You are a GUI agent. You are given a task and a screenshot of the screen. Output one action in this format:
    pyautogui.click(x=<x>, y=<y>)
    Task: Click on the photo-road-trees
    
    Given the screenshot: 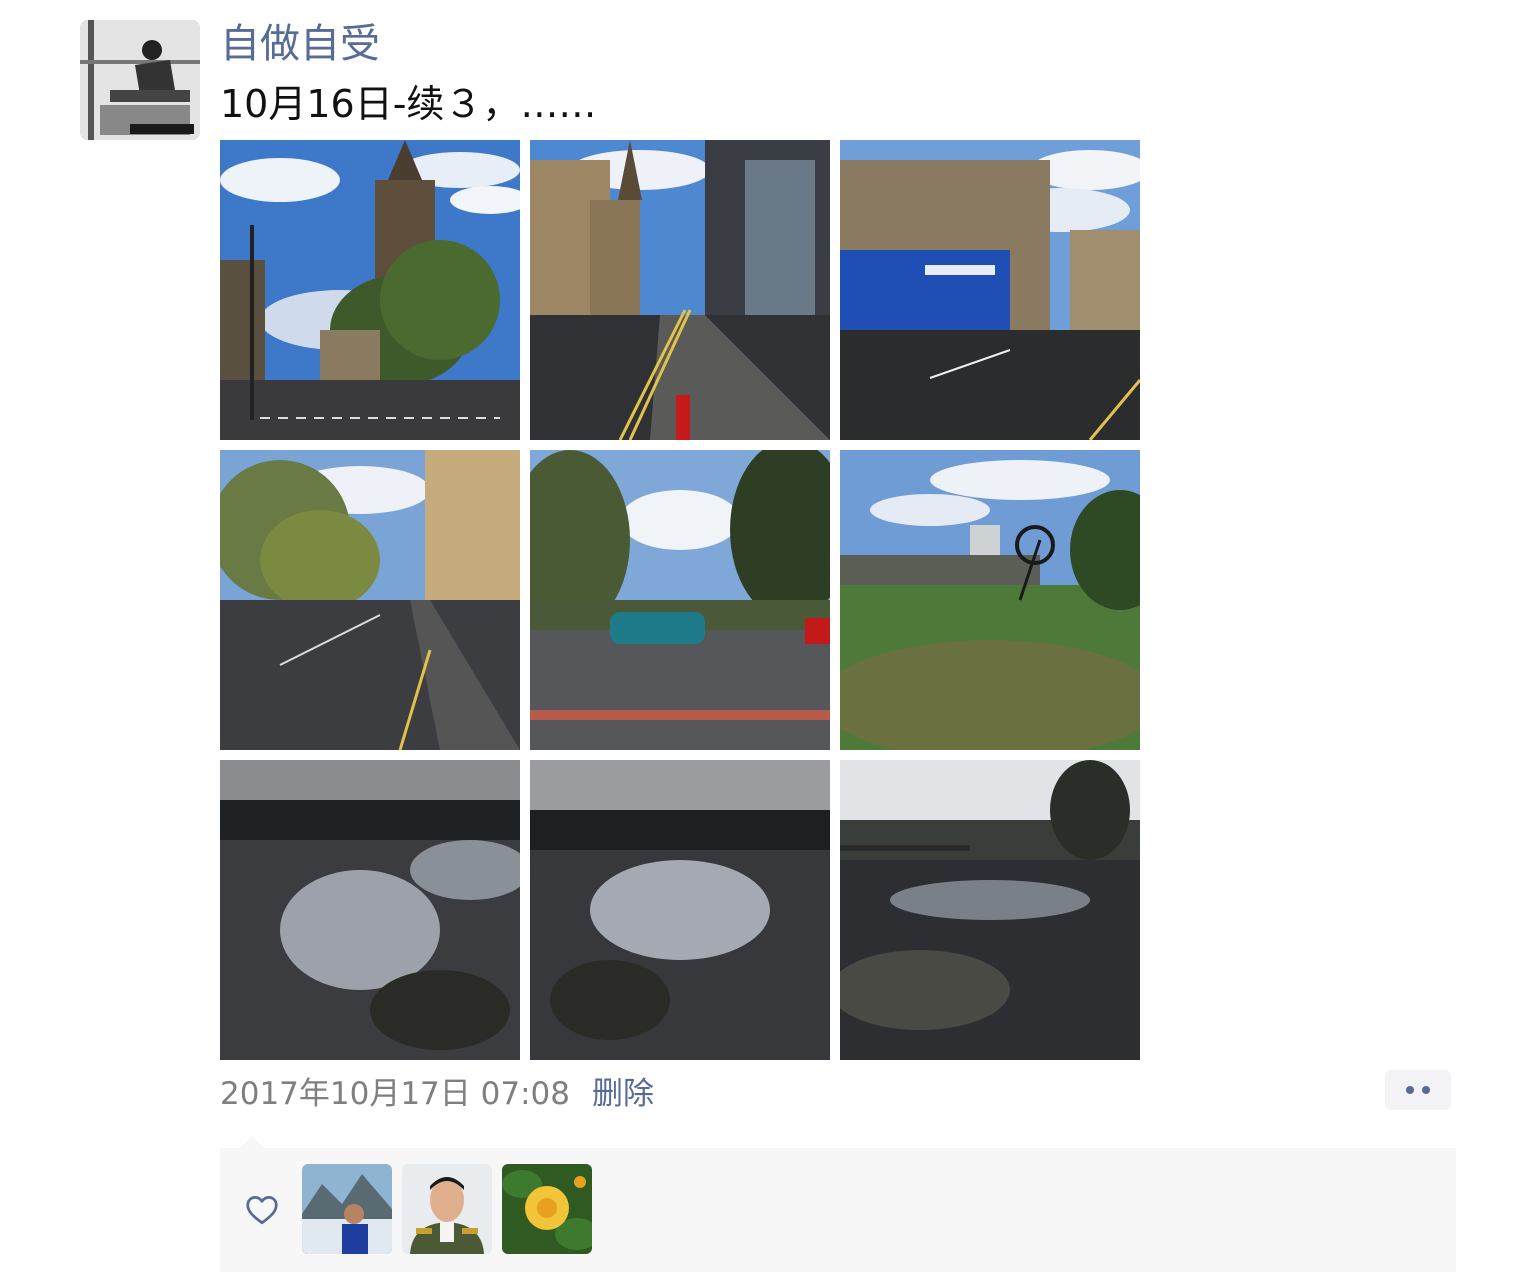 What is the action you would take?
    pyautogui.click(x=370, y=600)
    